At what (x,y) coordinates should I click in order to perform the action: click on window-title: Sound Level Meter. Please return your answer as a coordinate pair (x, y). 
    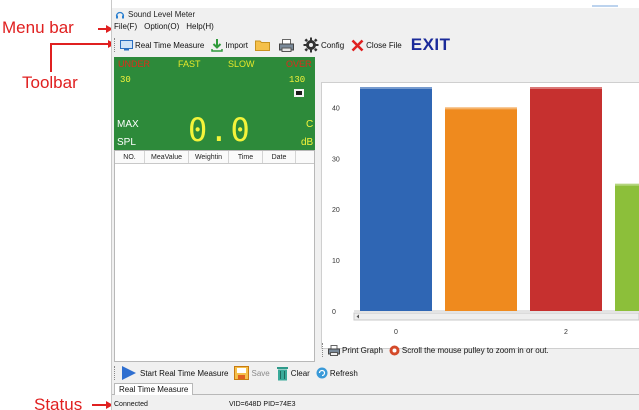
    Looking at the image, I should click on (162, 14).